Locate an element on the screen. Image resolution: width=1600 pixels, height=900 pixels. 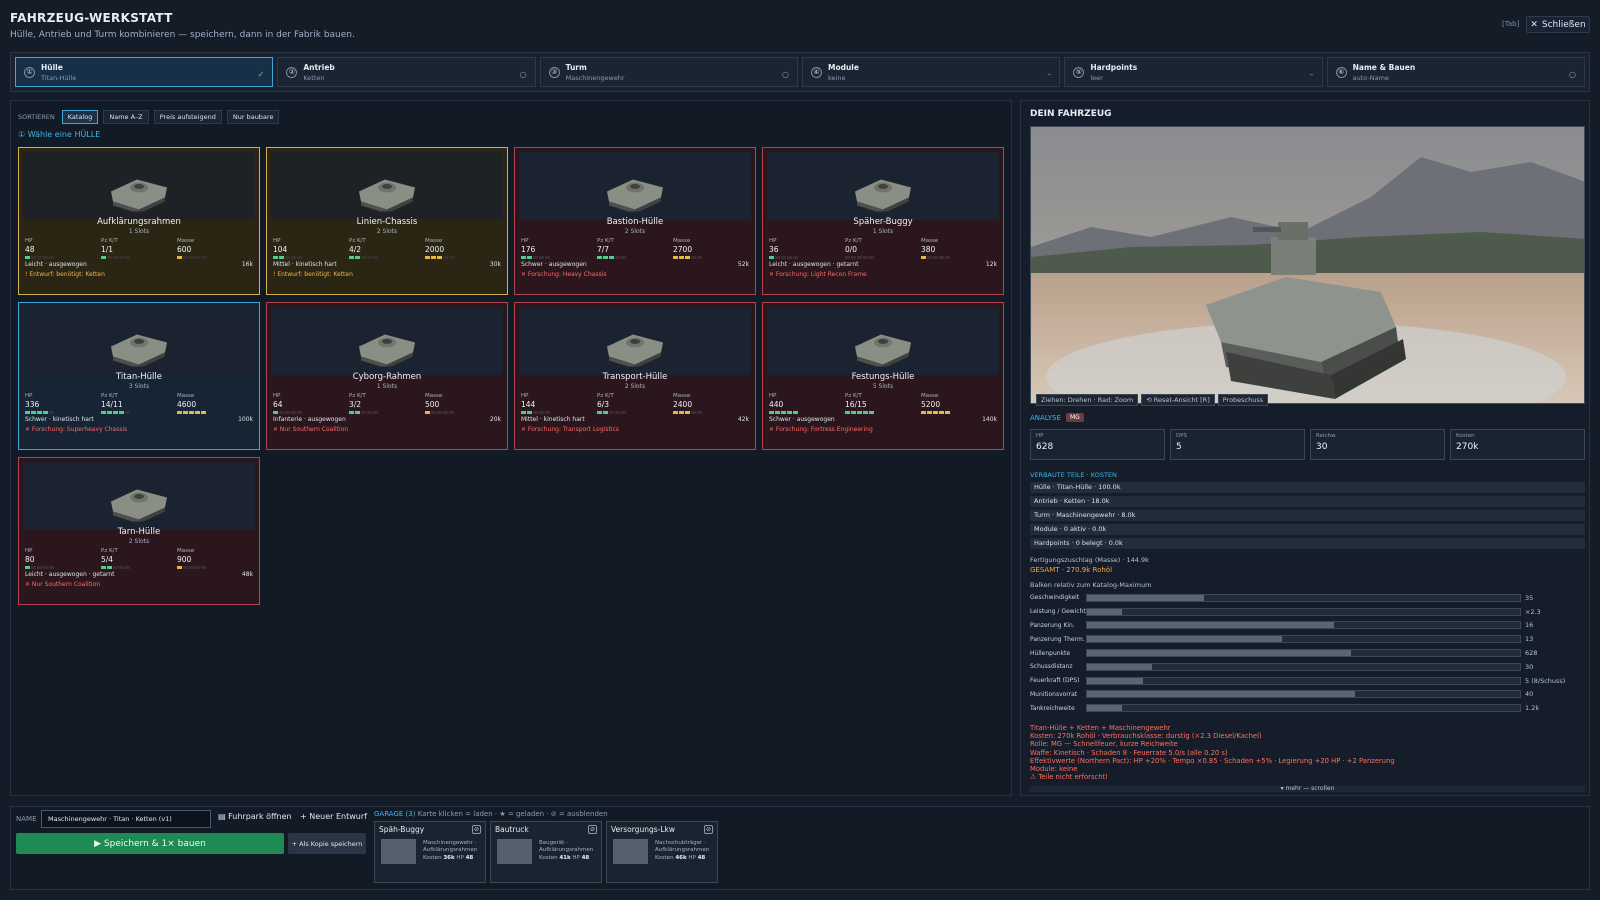
sort-option-1: Katalog is located at coordinates (80, 117).